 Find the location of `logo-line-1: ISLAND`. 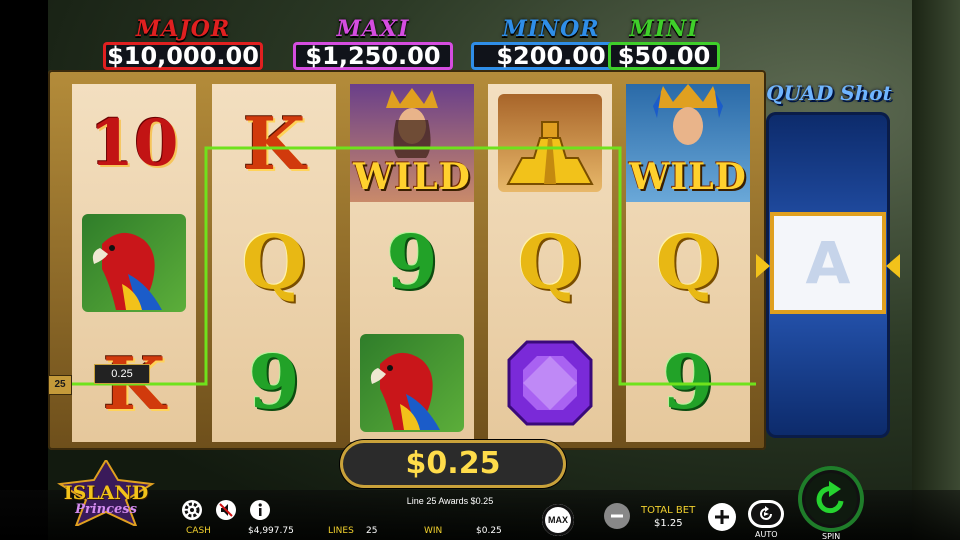

logo-line-1: ISLAND is located at coordinates (106, 493).